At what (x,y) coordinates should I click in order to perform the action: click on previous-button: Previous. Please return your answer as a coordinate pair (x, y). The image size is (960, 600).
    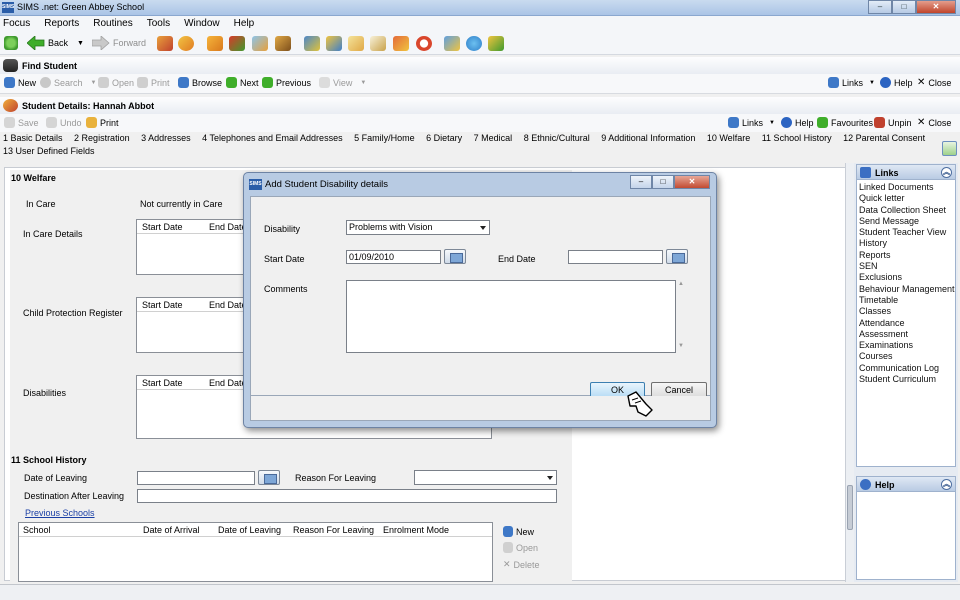
    Looking at the image, I should click on (286, 82).